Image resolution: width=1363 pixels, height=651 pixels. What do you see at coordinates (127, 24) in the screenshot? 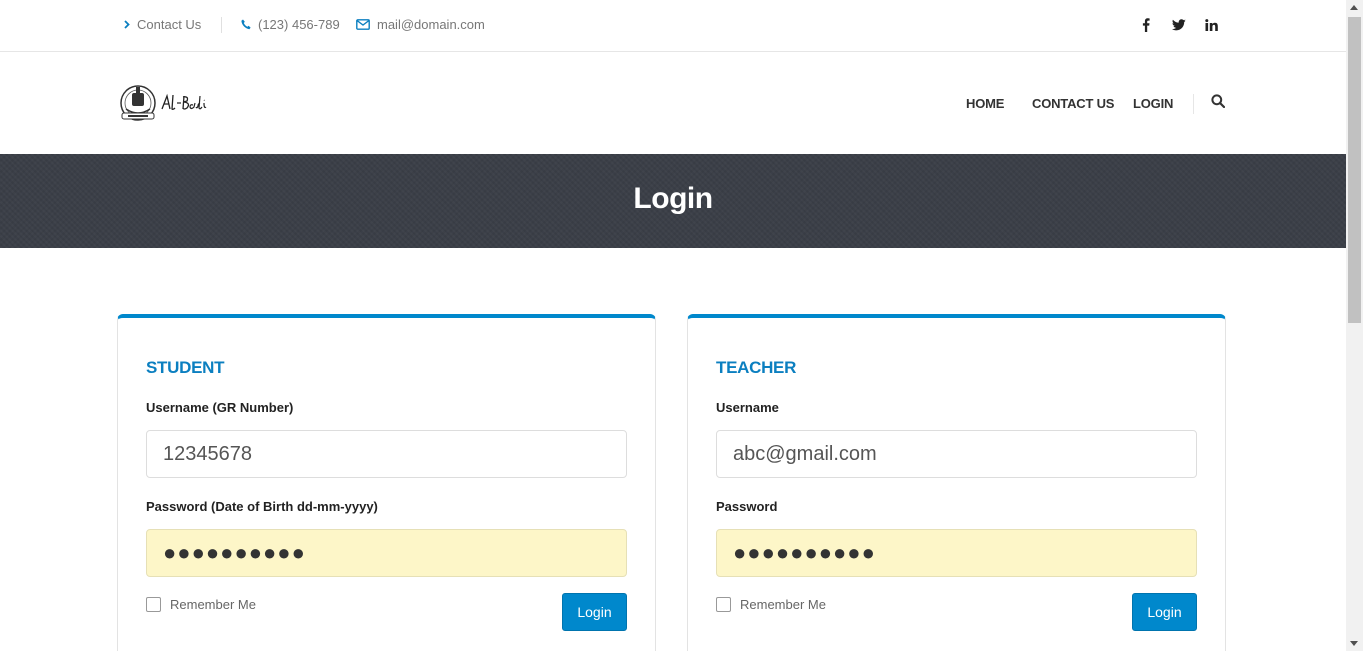
I see `chevron-right-icon` at bounding box center [127, 24].